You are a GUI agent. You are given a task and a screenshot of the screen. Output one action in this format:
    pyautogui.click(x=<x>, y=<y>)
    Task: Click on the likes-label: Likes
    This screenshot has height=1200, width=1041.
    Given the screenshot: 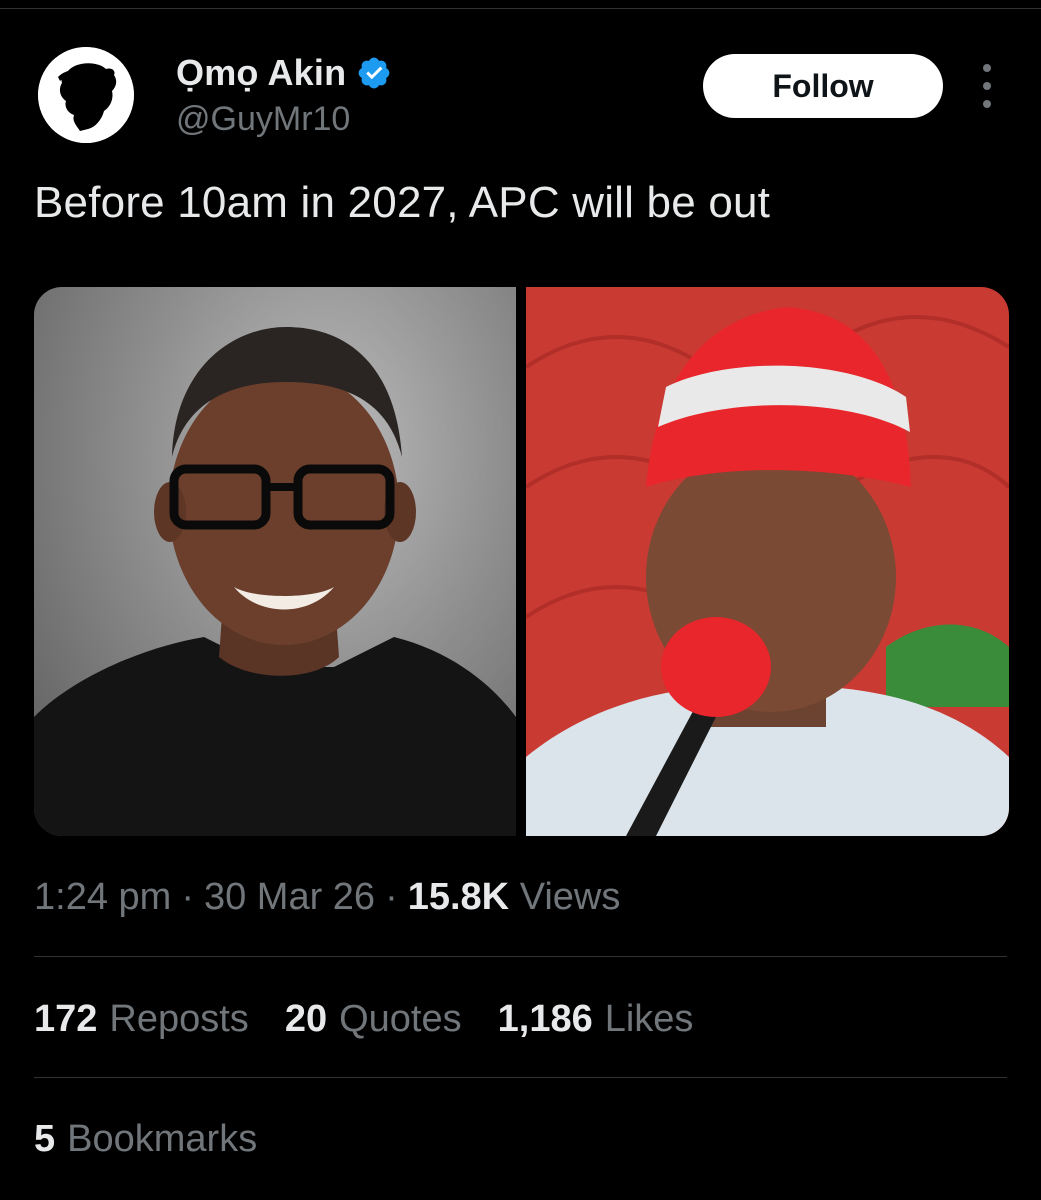 What is the action you would take?
    pyautogui.click(x=649, y=1019)
    